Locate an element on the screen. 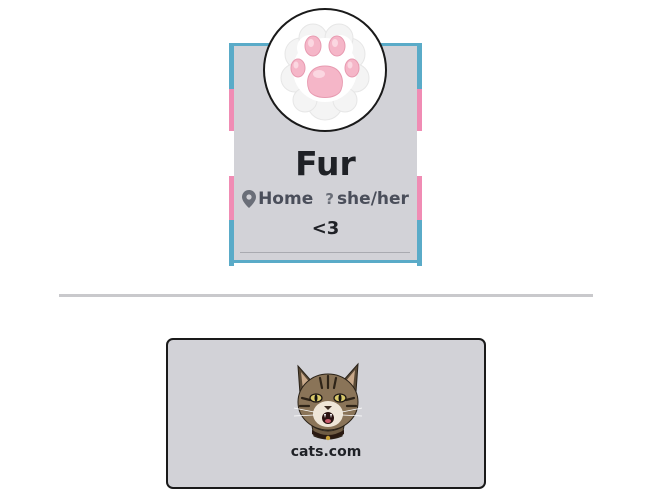  link-card-cats: cats.com is located at coordinates (326, 413).